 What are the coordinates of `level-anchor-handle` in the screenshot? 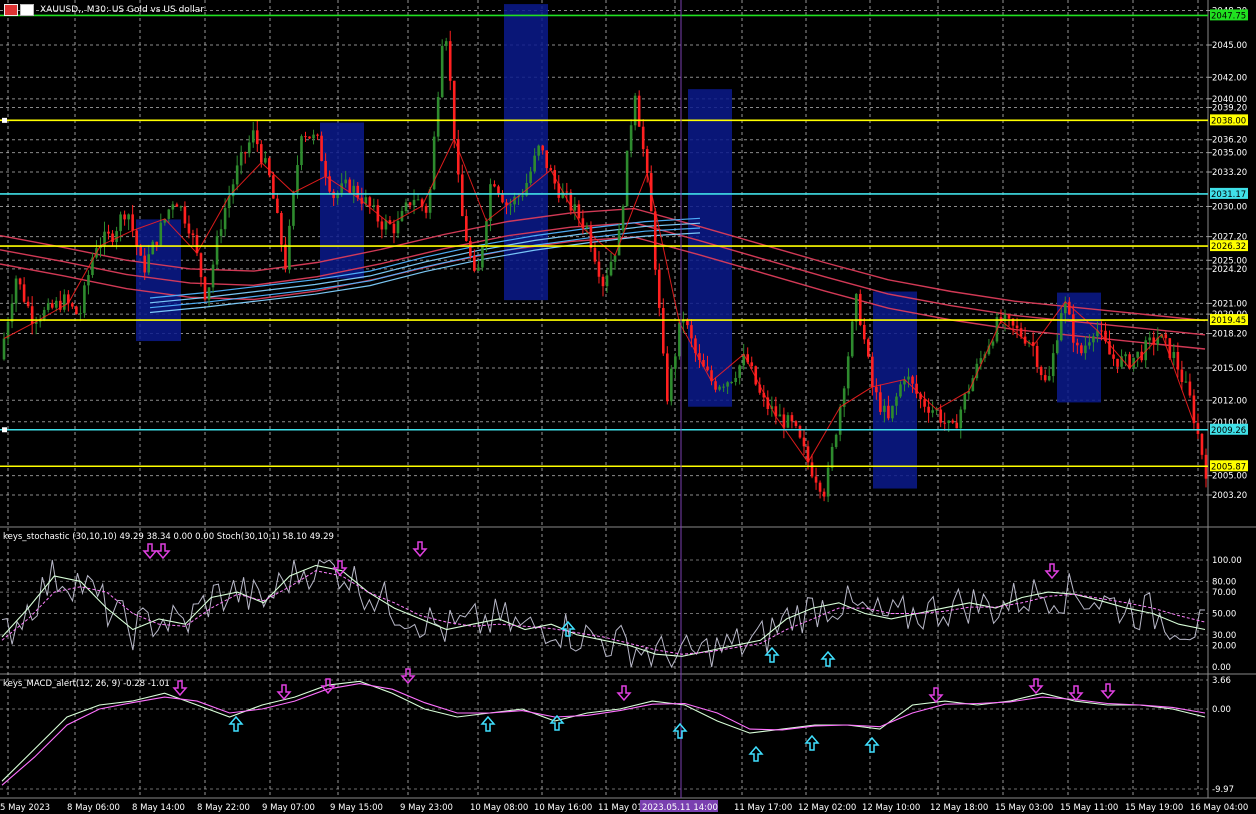 It's located at (4, 120).